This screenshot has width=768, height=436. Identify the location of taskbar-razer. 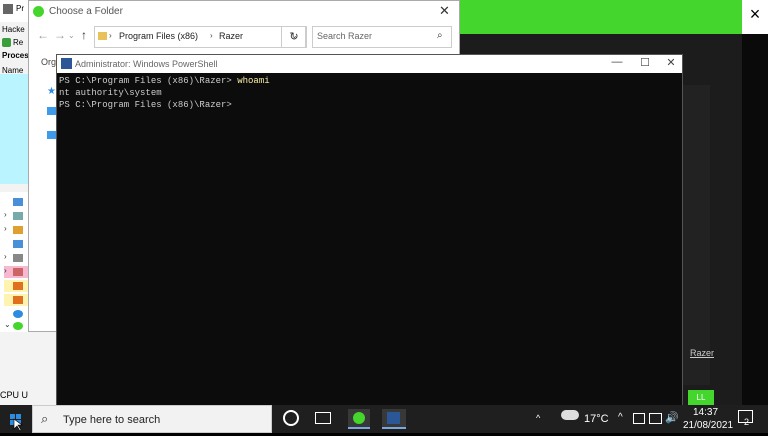
(359, 419).